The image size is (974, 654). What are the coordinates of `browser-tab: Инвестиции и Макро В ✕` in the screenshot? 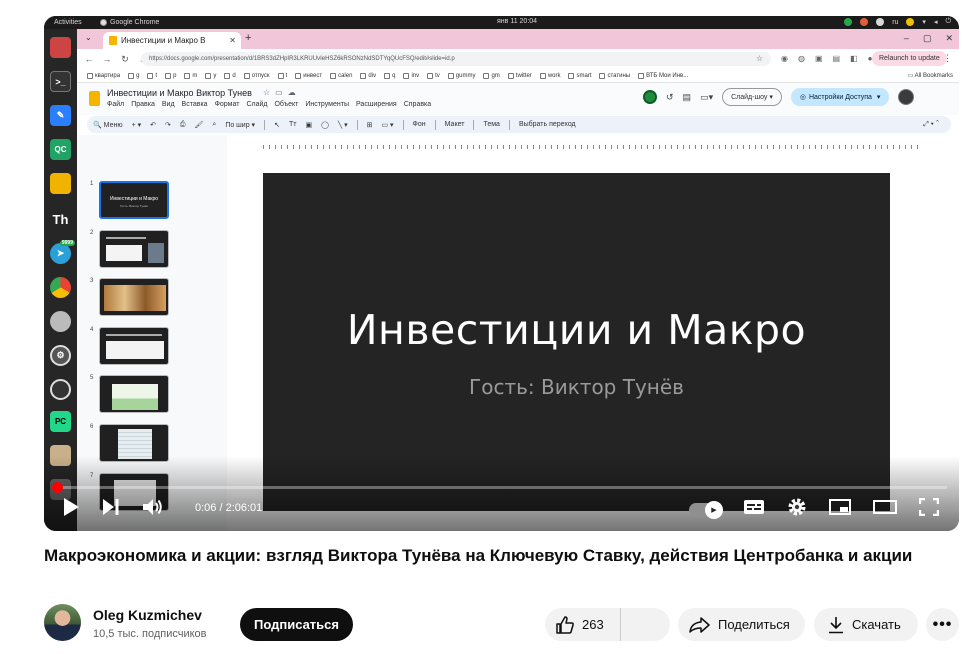 It's located at (172, 40).